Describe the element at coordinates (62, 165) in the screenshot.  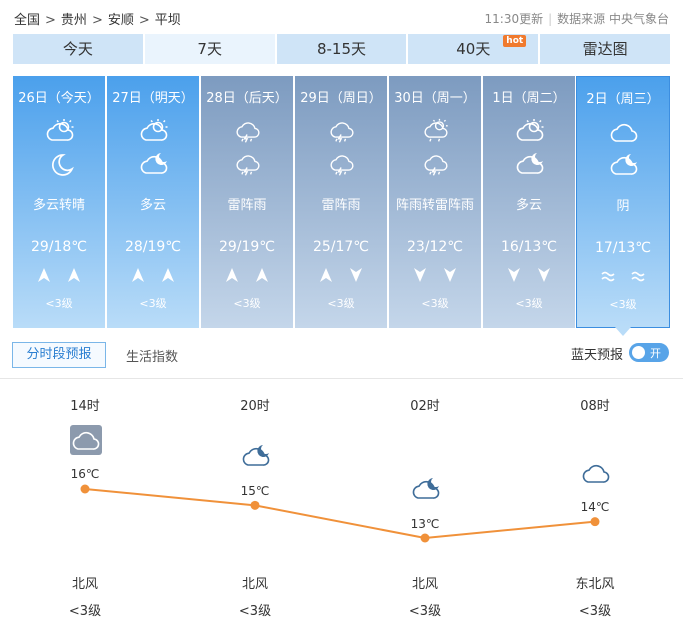
I see `moon-icon` at that location.